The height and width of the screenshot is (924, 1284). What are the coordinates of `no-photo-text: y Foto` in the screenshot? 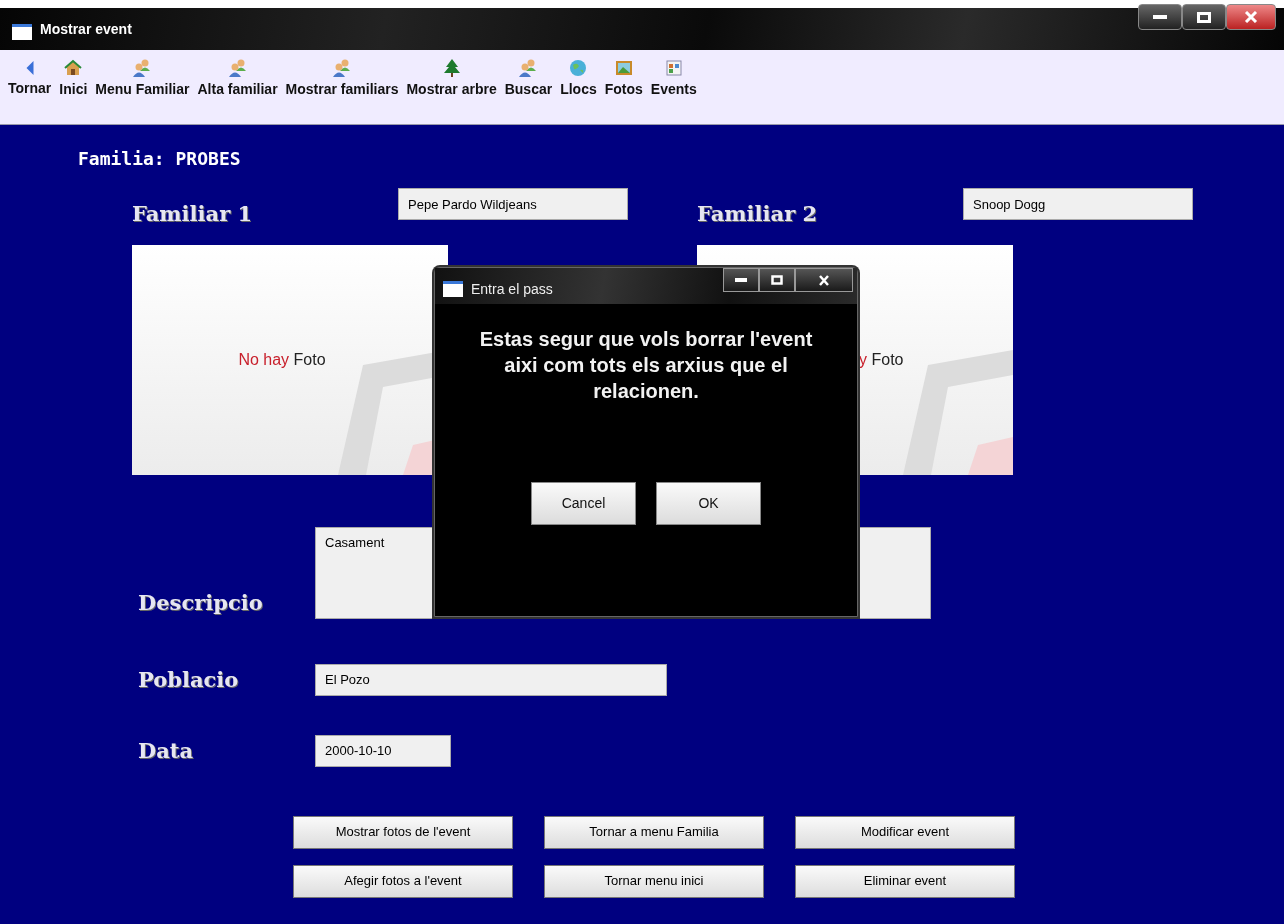 It's located at (881, 359).